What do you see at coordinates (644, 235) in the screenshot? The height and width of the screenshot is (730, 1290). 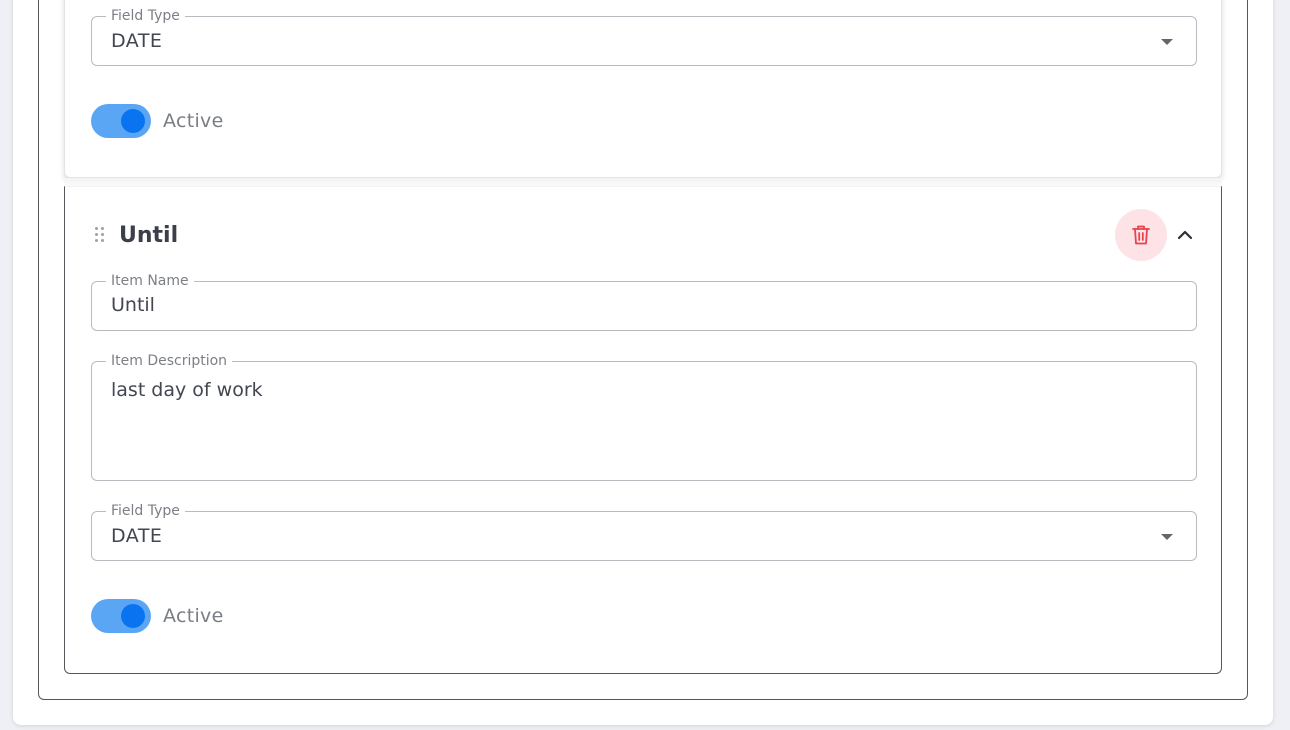 I see `item-header: Until` at bounding box center [644, 235].